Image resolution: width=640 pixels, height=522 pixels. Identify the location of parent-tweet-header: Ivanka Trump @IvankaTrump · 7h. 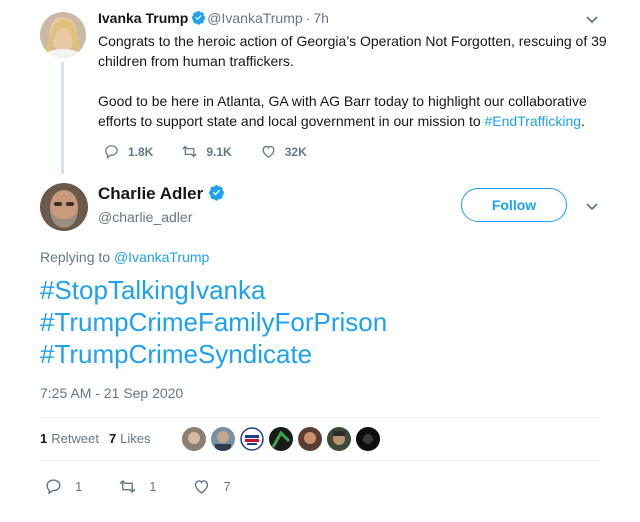
(213, 18).